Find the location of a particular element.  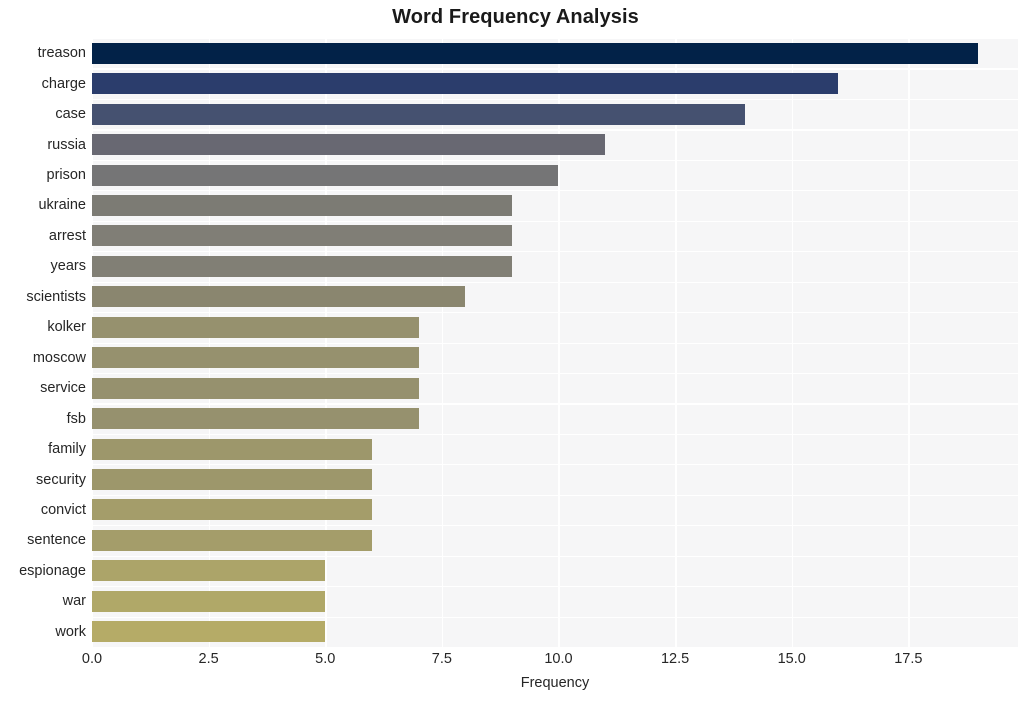

page-title: Word Frequency Analysis is located at coordinates (515, 17).